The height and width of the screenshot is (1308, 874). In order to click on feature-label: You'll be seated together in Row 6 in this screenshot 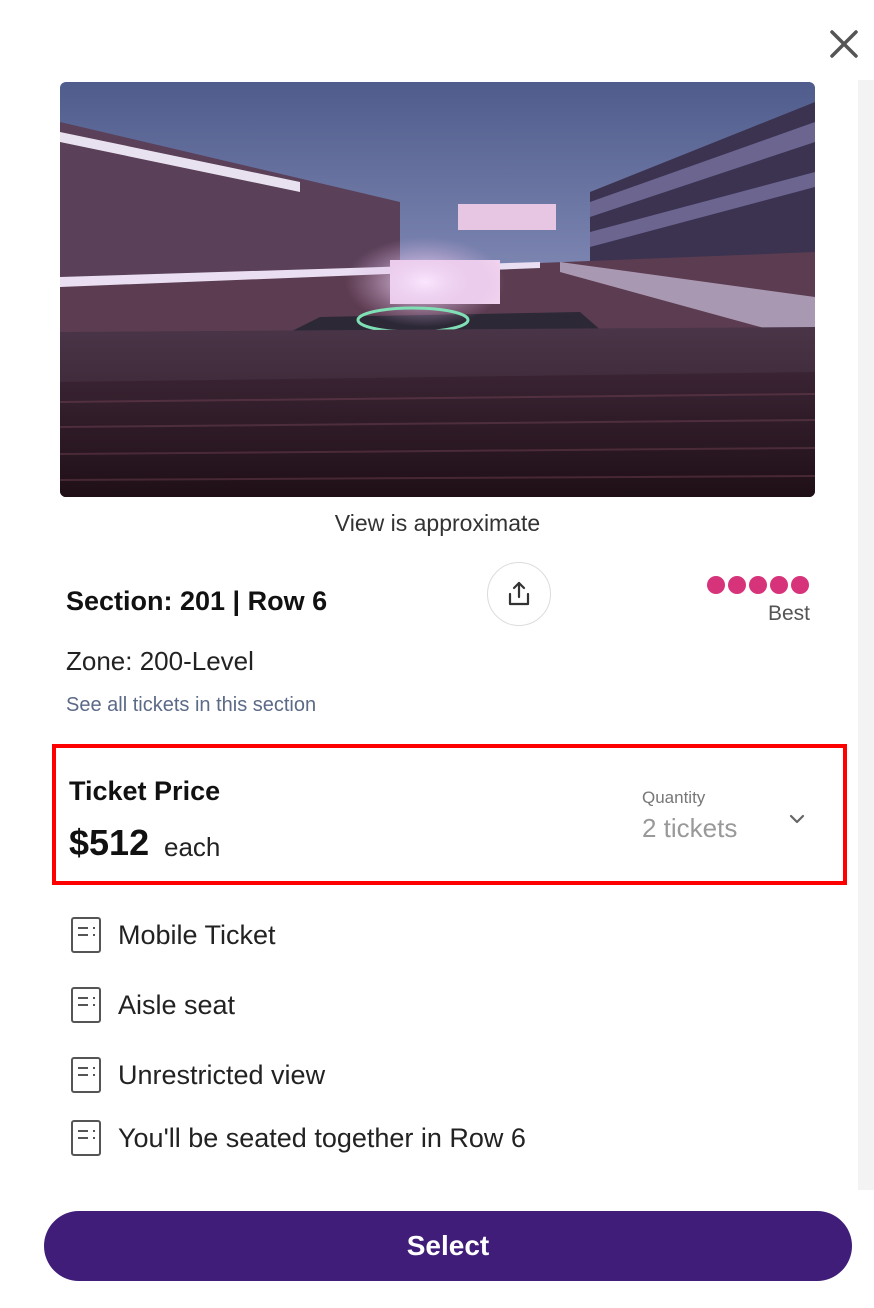, I will do `click(322, 1137)`.